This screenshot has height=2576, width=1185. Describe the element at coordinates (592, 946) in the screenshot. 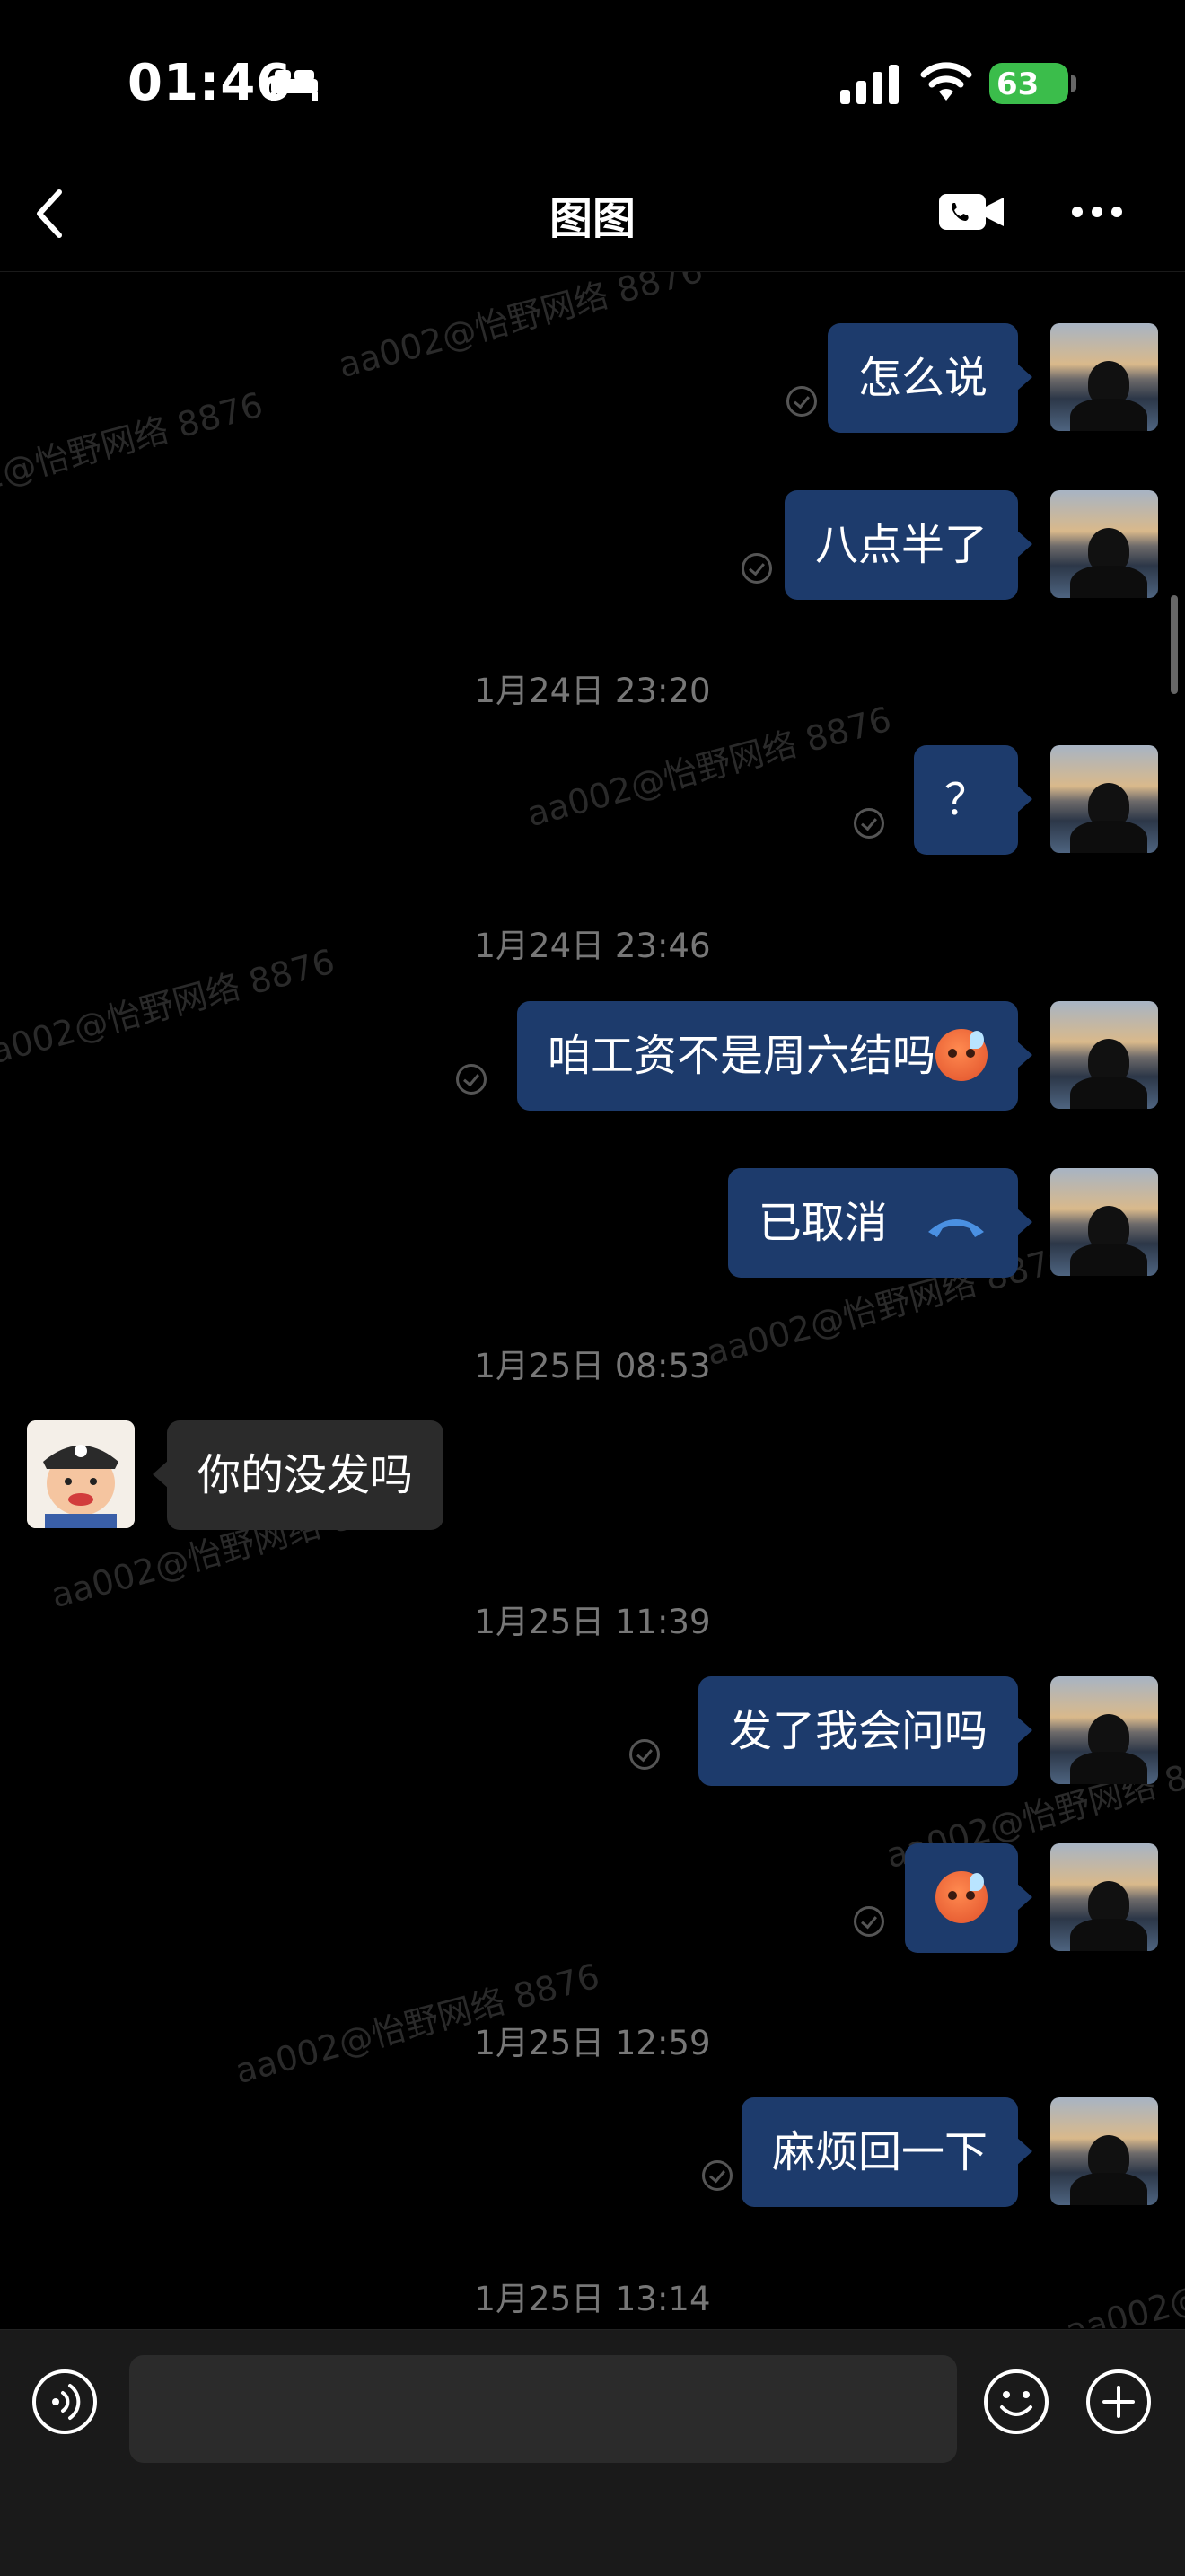

I see `timestamp: 1月24日 23:46` at that location.